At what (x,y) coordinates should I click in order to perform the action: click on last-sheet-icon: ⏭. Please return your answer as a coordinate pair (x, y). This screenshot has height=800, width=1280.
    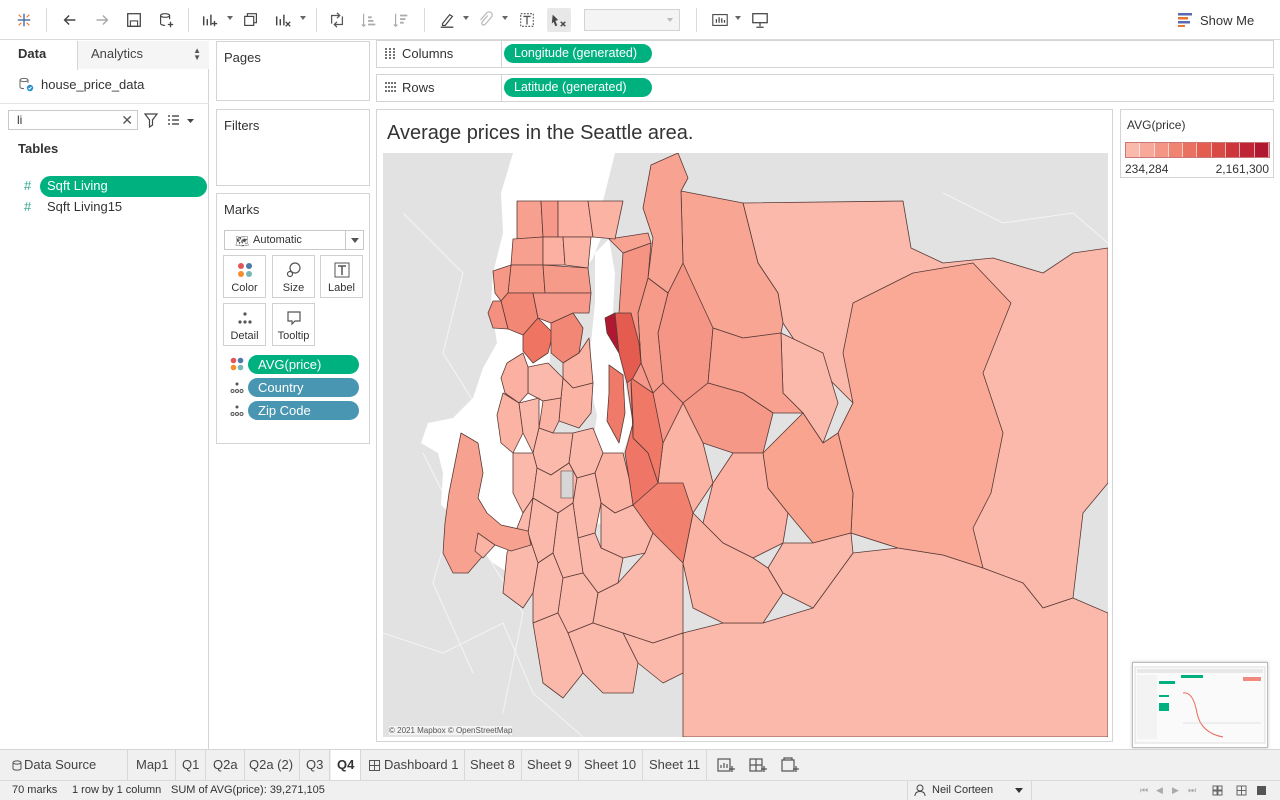
    Looking at the image, I should click on (1193, 790).